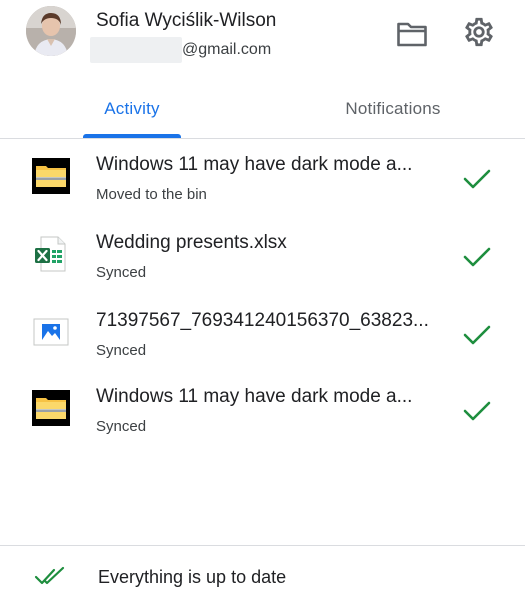 The image size is (525, 601). I want to click on tab-activity: Activity, so click(132, 109).